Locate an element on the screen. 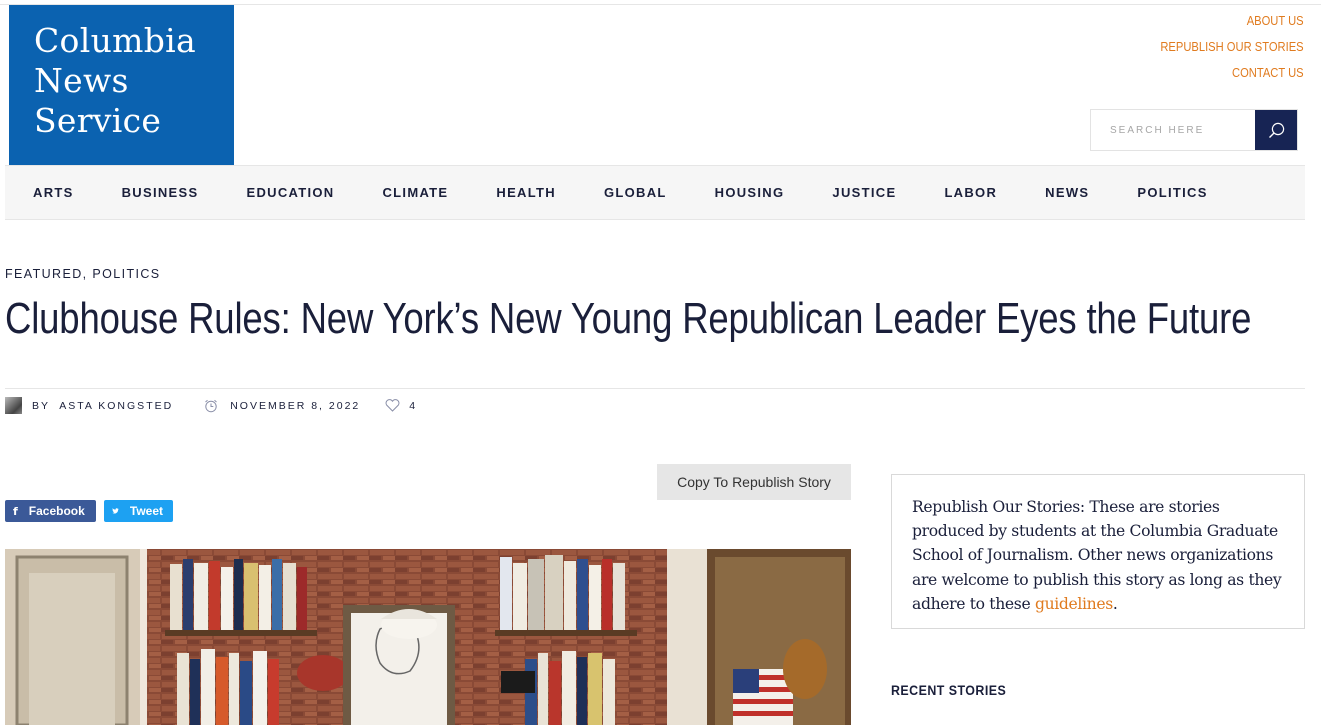 Image resolution: width=1321 pixels, height=725 pixels. heart-icon is located at coordinates (392, 405).